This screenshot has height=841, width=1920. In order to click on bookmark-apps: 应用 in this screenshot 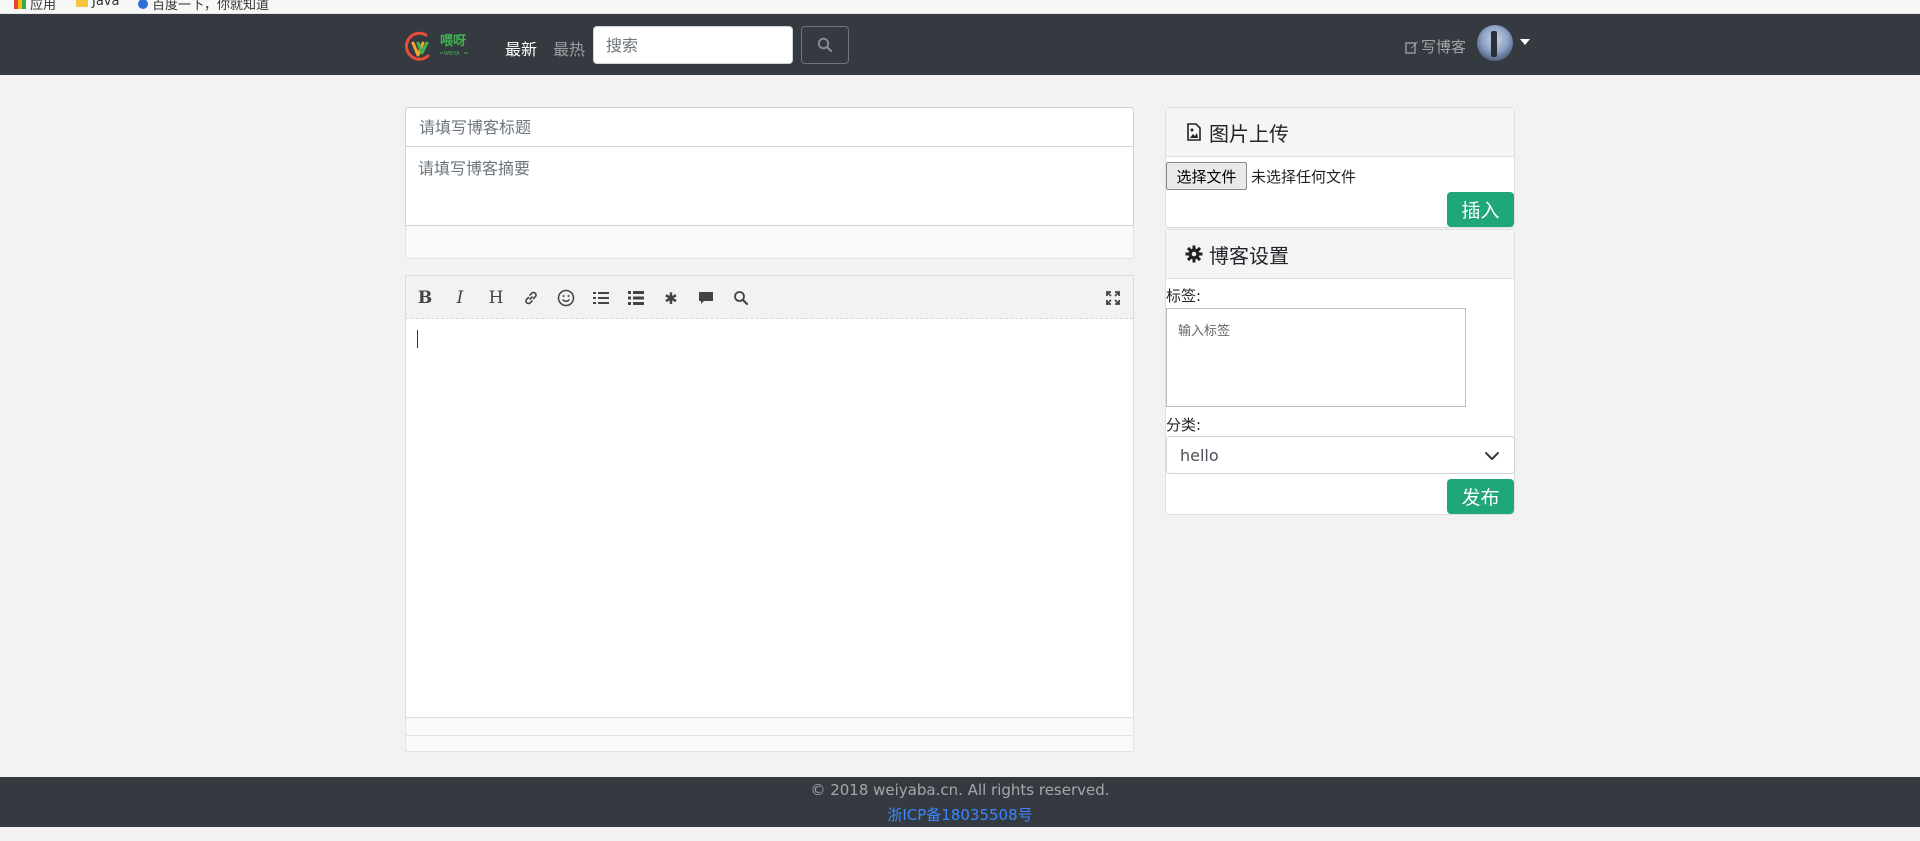, I will do `click(35, 6)`.